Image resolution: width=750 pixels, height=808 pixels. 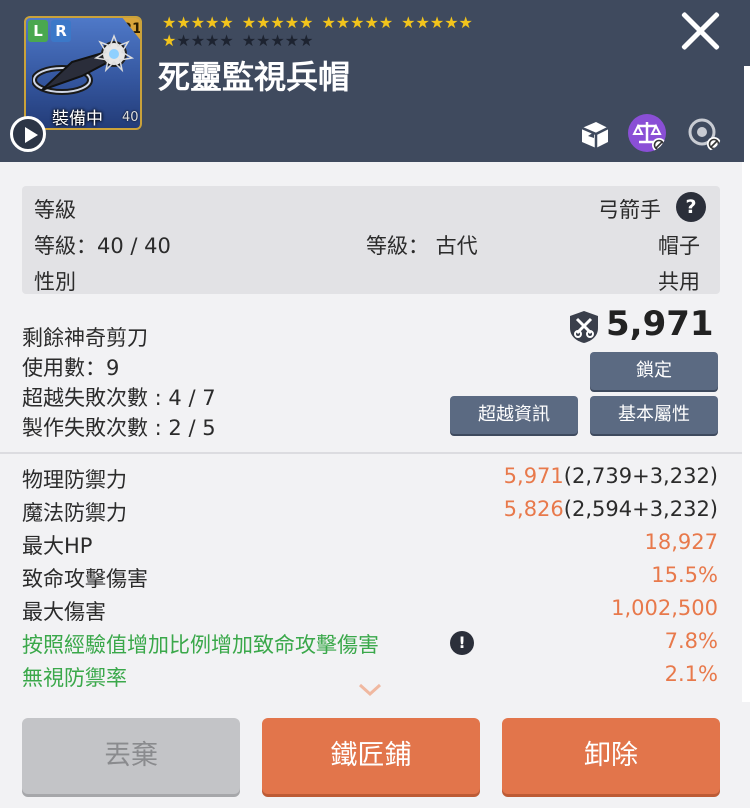 I want to click on star-group-2: ★★★★★, so click(x=277, y=22).